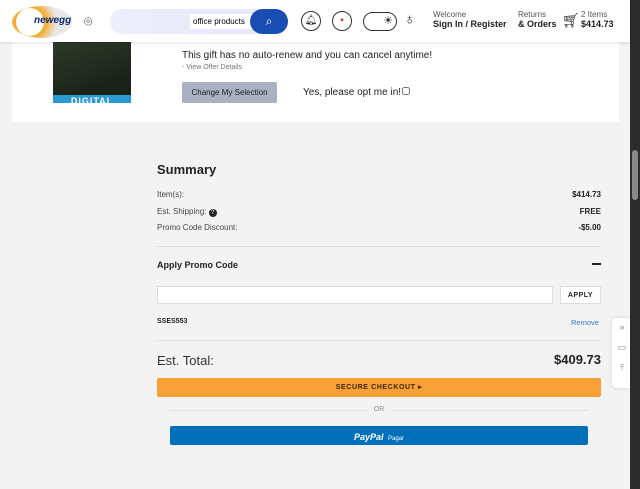 The image size is (640, 489). I want to click on returns-orders-link: Returns & Orders, so click(537, 19).